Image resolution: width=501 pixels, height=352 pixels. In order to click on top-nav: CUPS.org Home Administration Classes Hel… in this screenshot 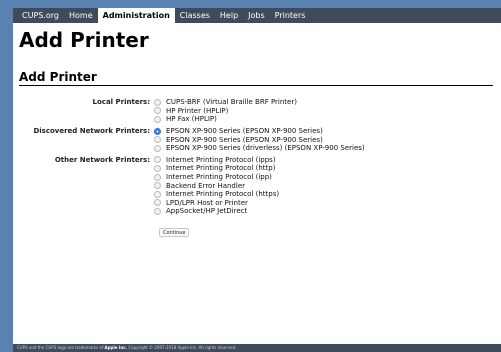, I will do `click(257, 15)`.